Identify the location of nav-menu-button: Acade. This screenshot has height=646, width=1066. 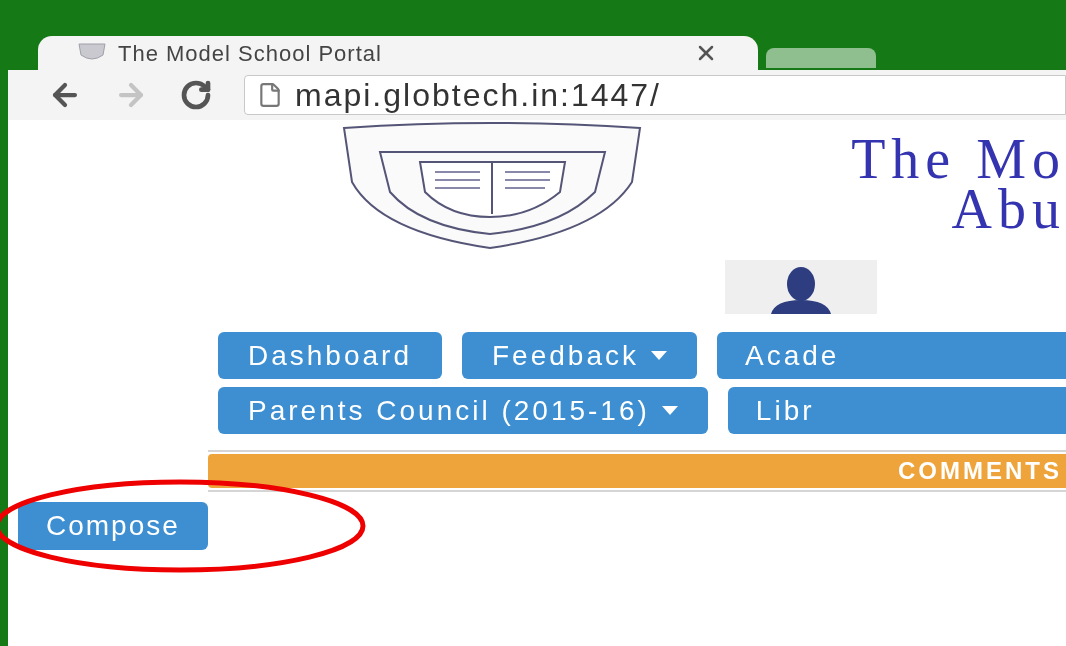
(891, 355).